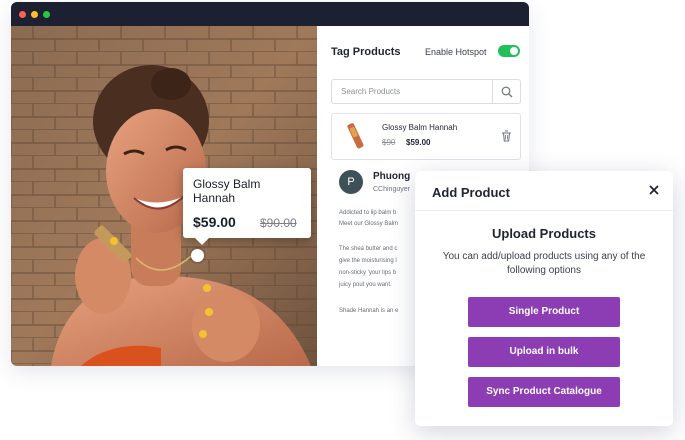  Describe the element at coordinates (34, 14) in the screenshot. I see `minimize-window-button` at that location.